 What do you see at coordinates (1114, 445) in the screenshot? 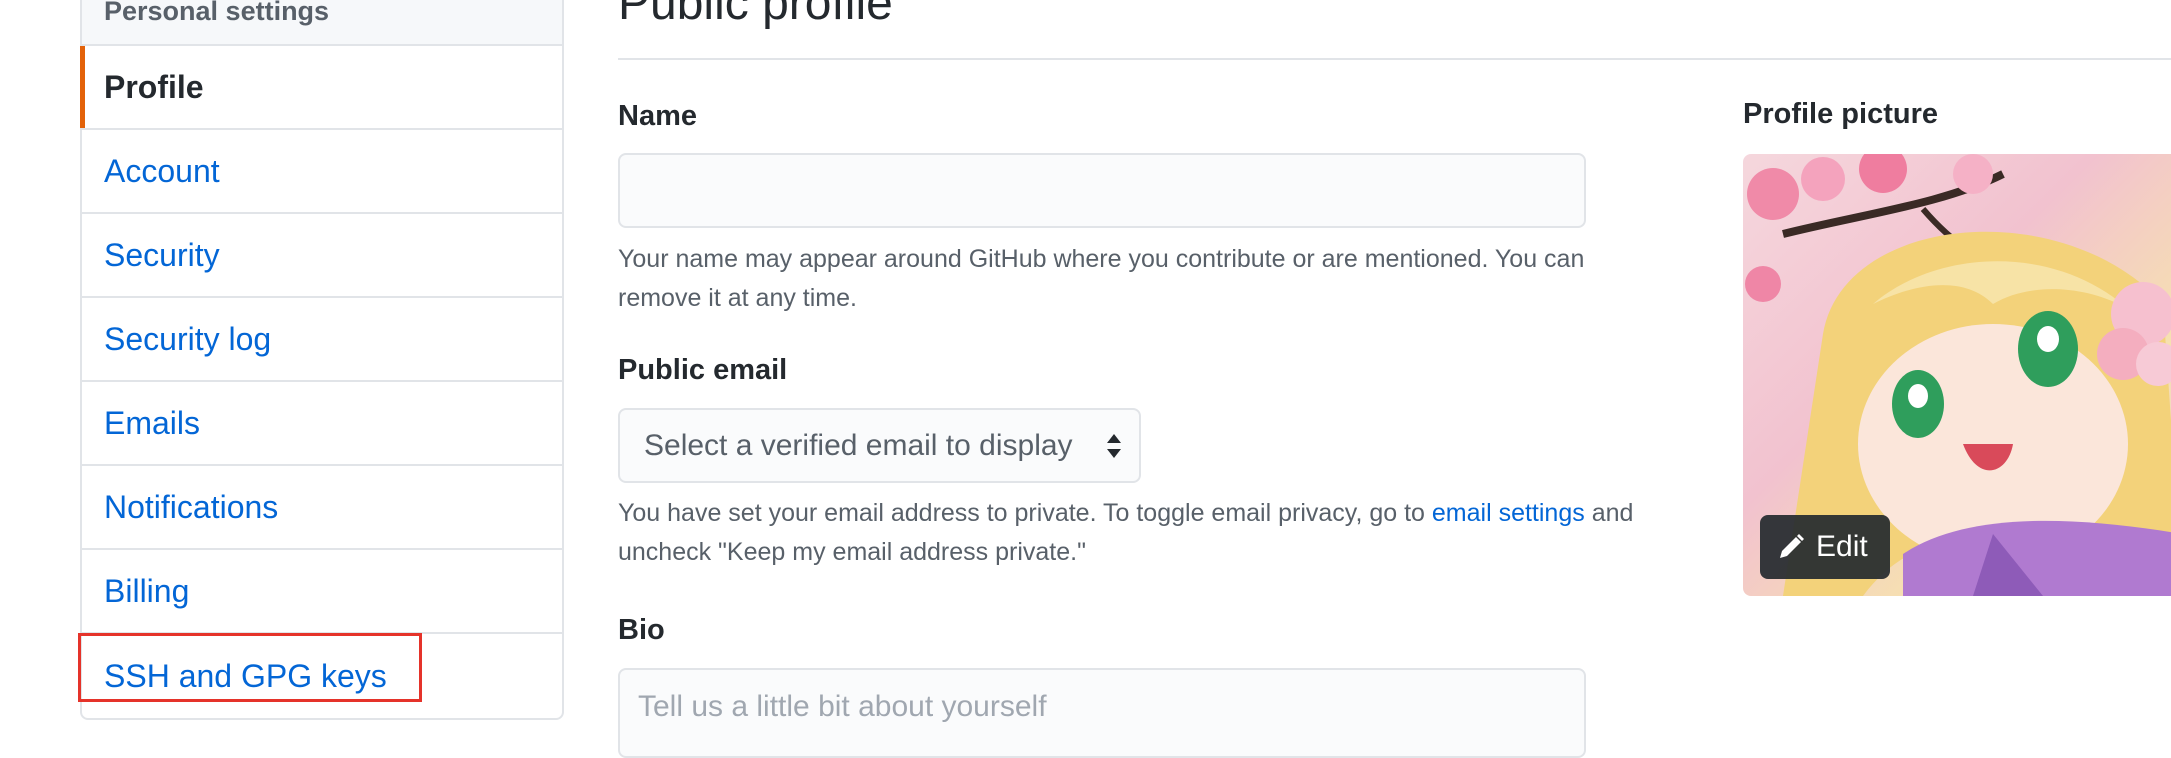
I see `select-arrows-icon` at bounding box center [1114, 445].